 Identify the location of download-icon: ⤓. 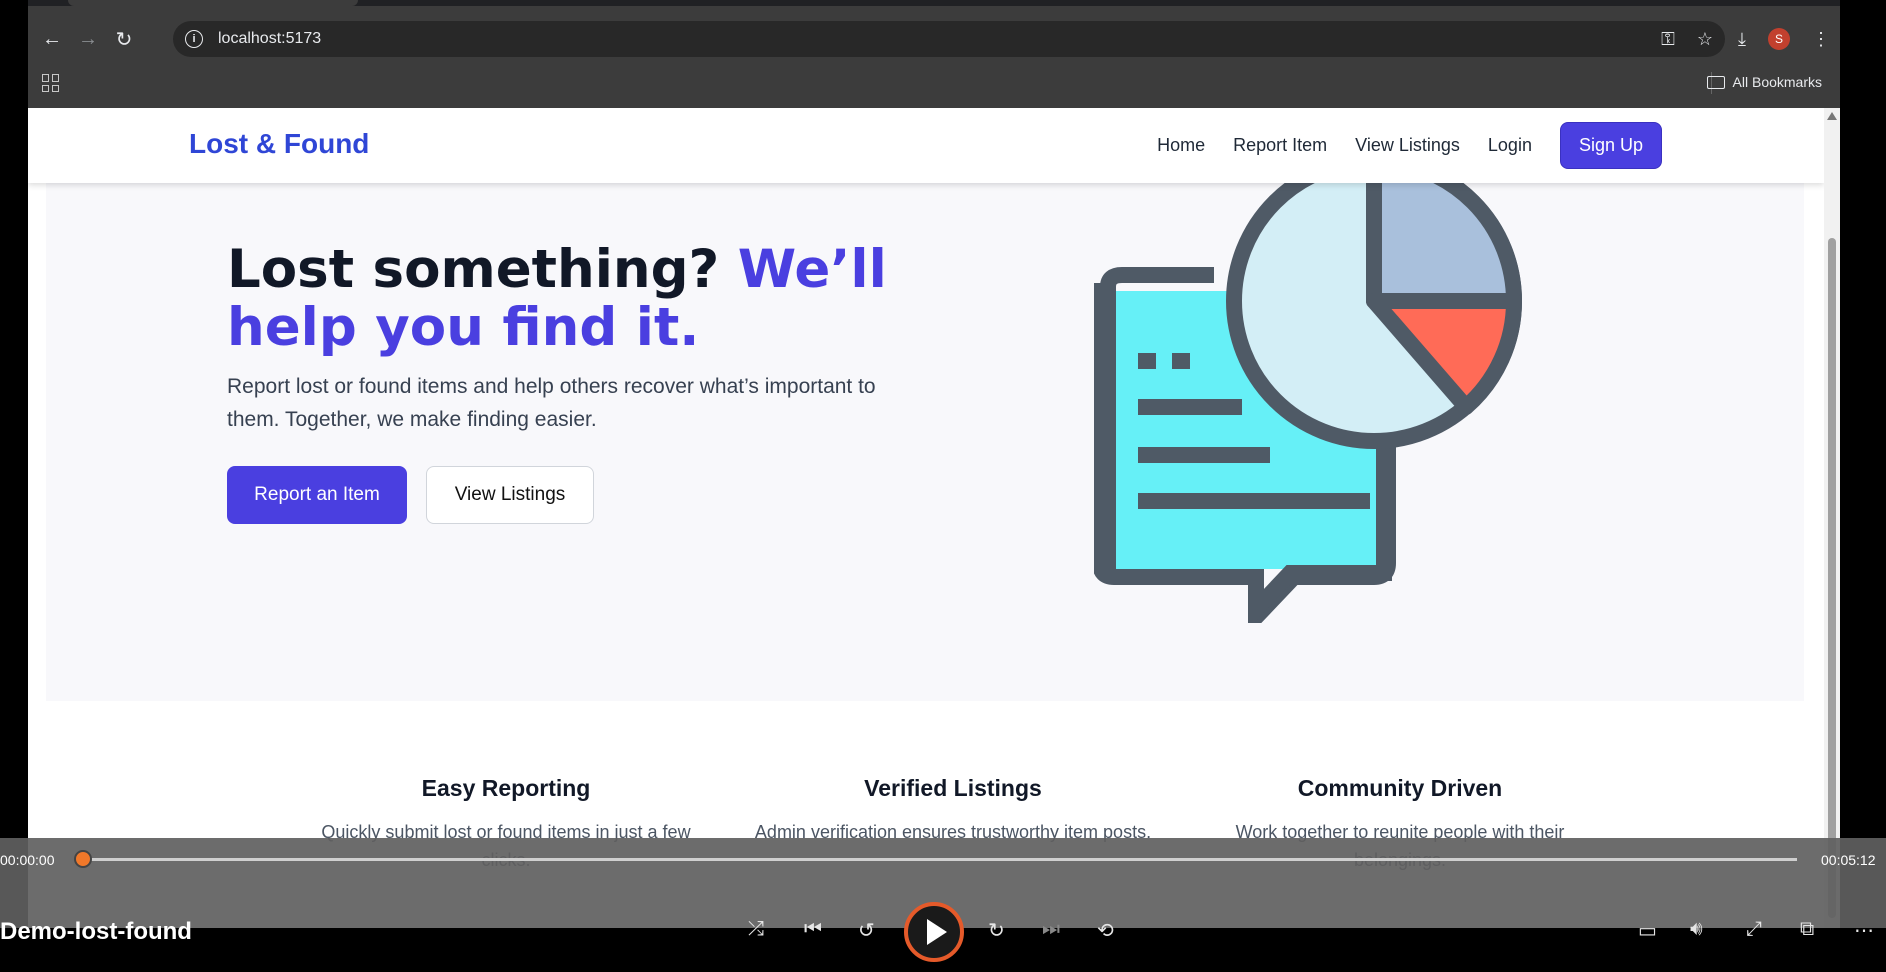
(1742, 39).